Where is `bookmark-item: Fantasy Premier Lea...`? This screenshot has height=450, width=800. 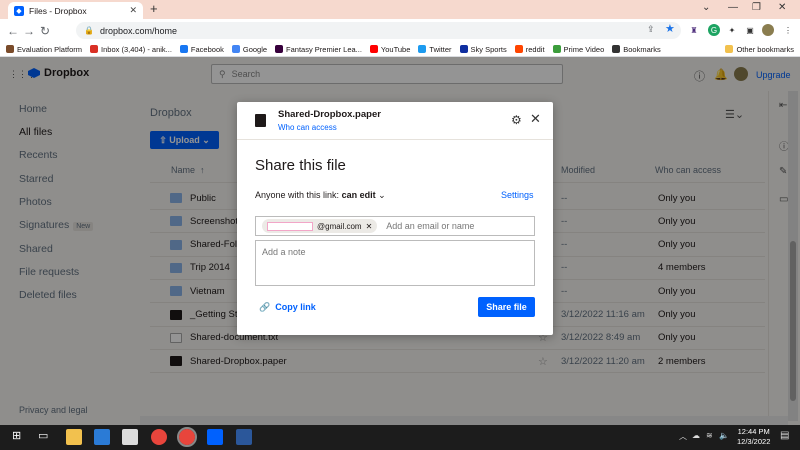
bookmark-item: Fantasy Premier Lea... is located at coordinates (318, 49).